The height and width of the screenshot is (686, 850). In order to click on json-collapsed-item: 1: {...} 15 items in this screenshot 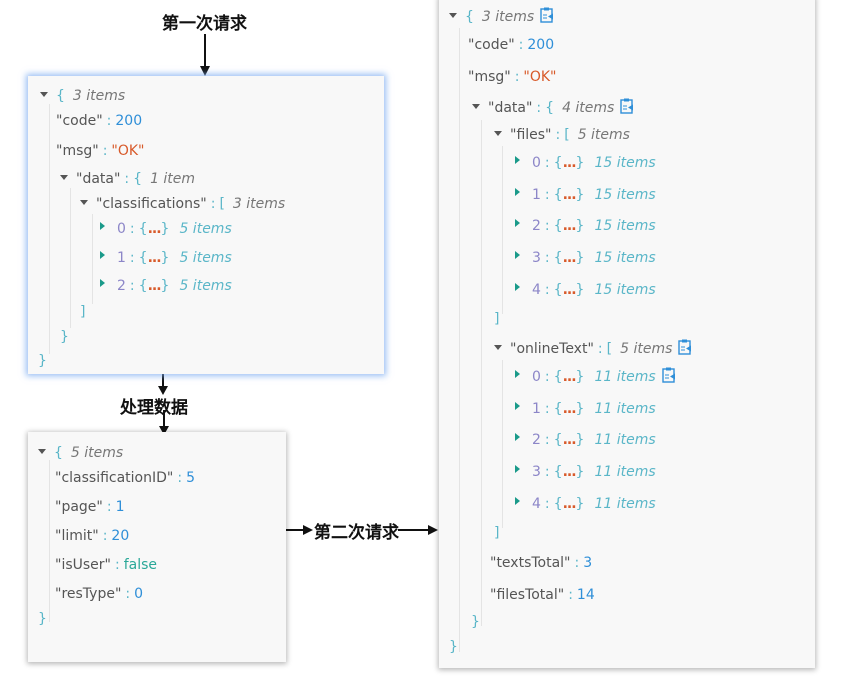, I will do `click(585, 195)`.